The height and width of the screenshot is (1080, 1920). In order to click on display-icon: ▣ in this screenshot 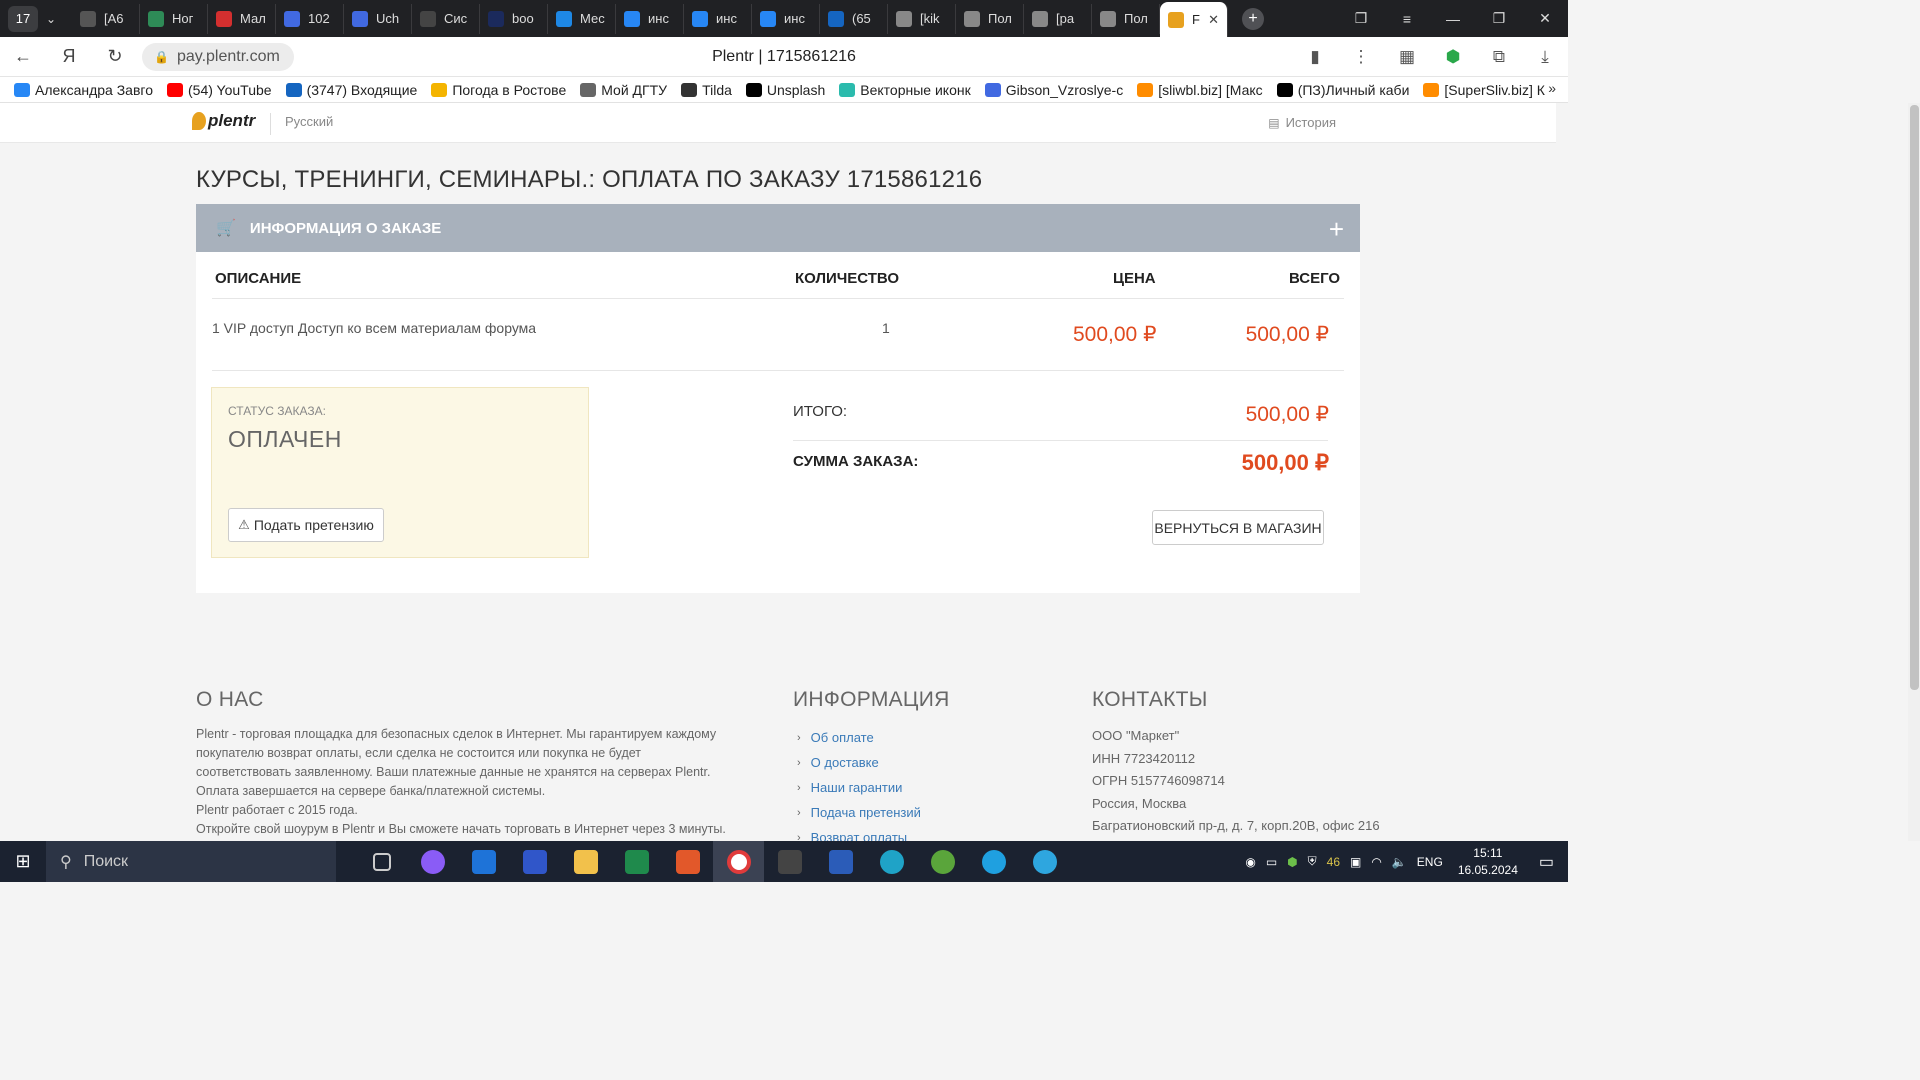, I will do `click(1355, 862)`.